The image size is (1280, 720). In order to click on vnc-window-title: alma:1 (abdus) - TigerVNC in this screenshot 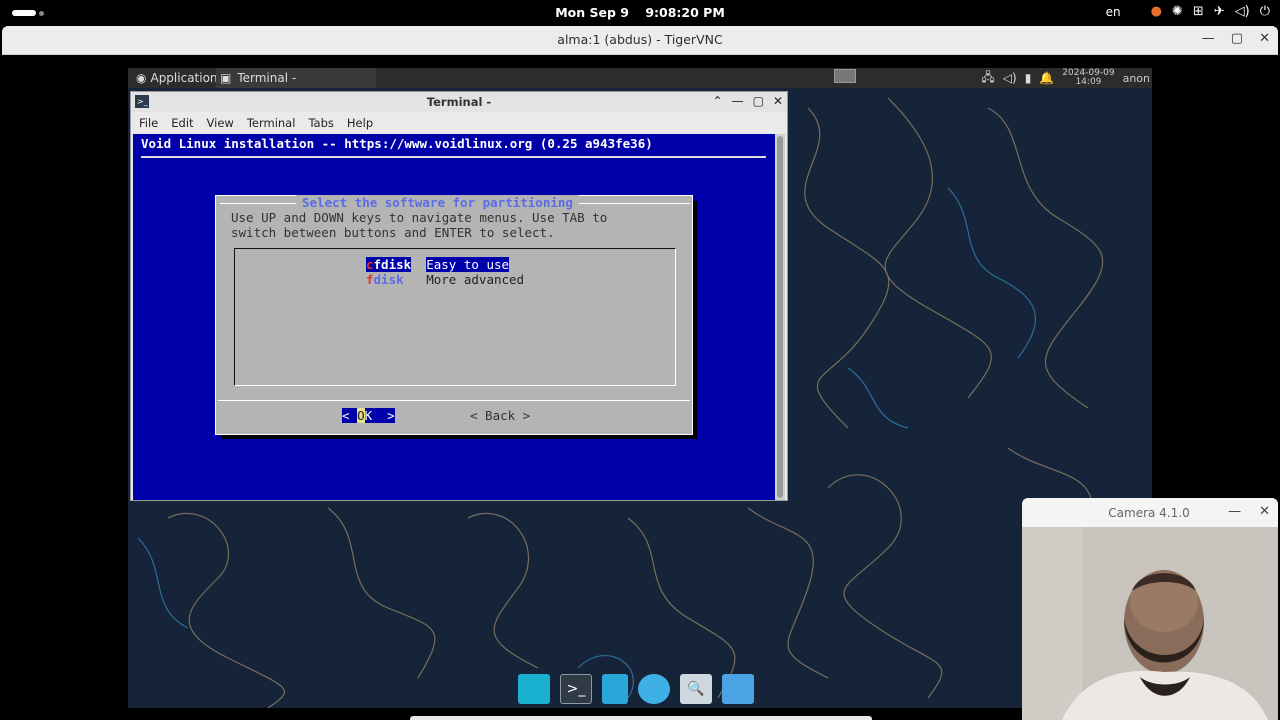, I will do `click(640, 39)`.